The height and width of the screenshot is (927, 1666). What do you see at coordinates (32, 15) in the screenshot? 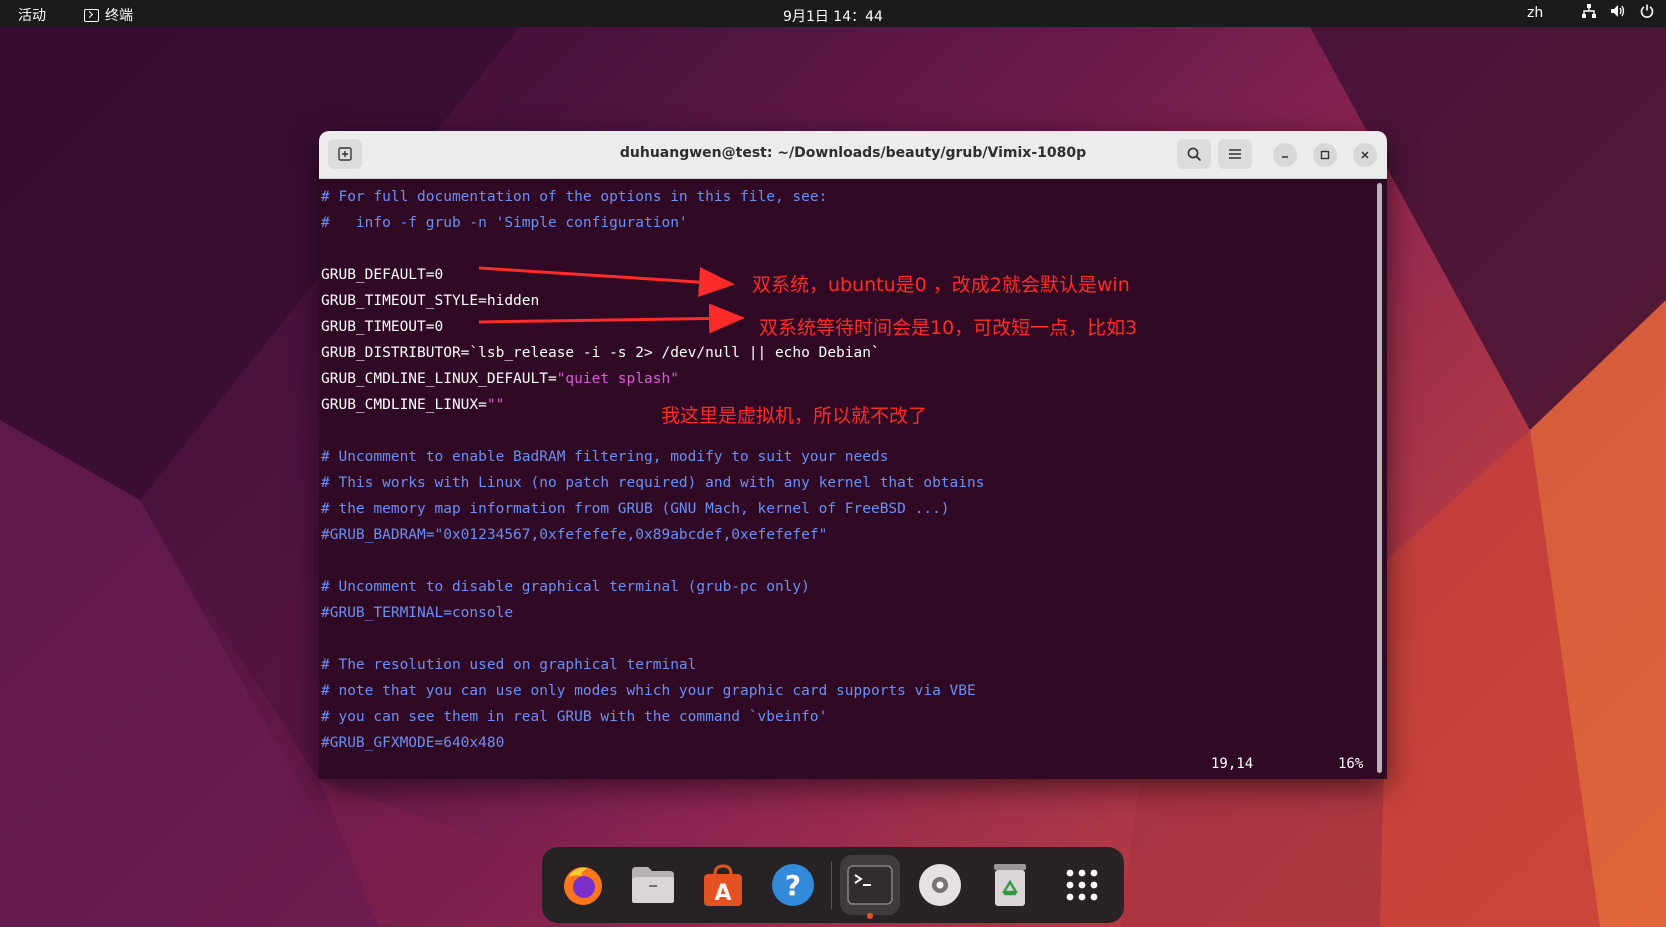
I see `activities-button: 活动` at bounding box center [32, 15].